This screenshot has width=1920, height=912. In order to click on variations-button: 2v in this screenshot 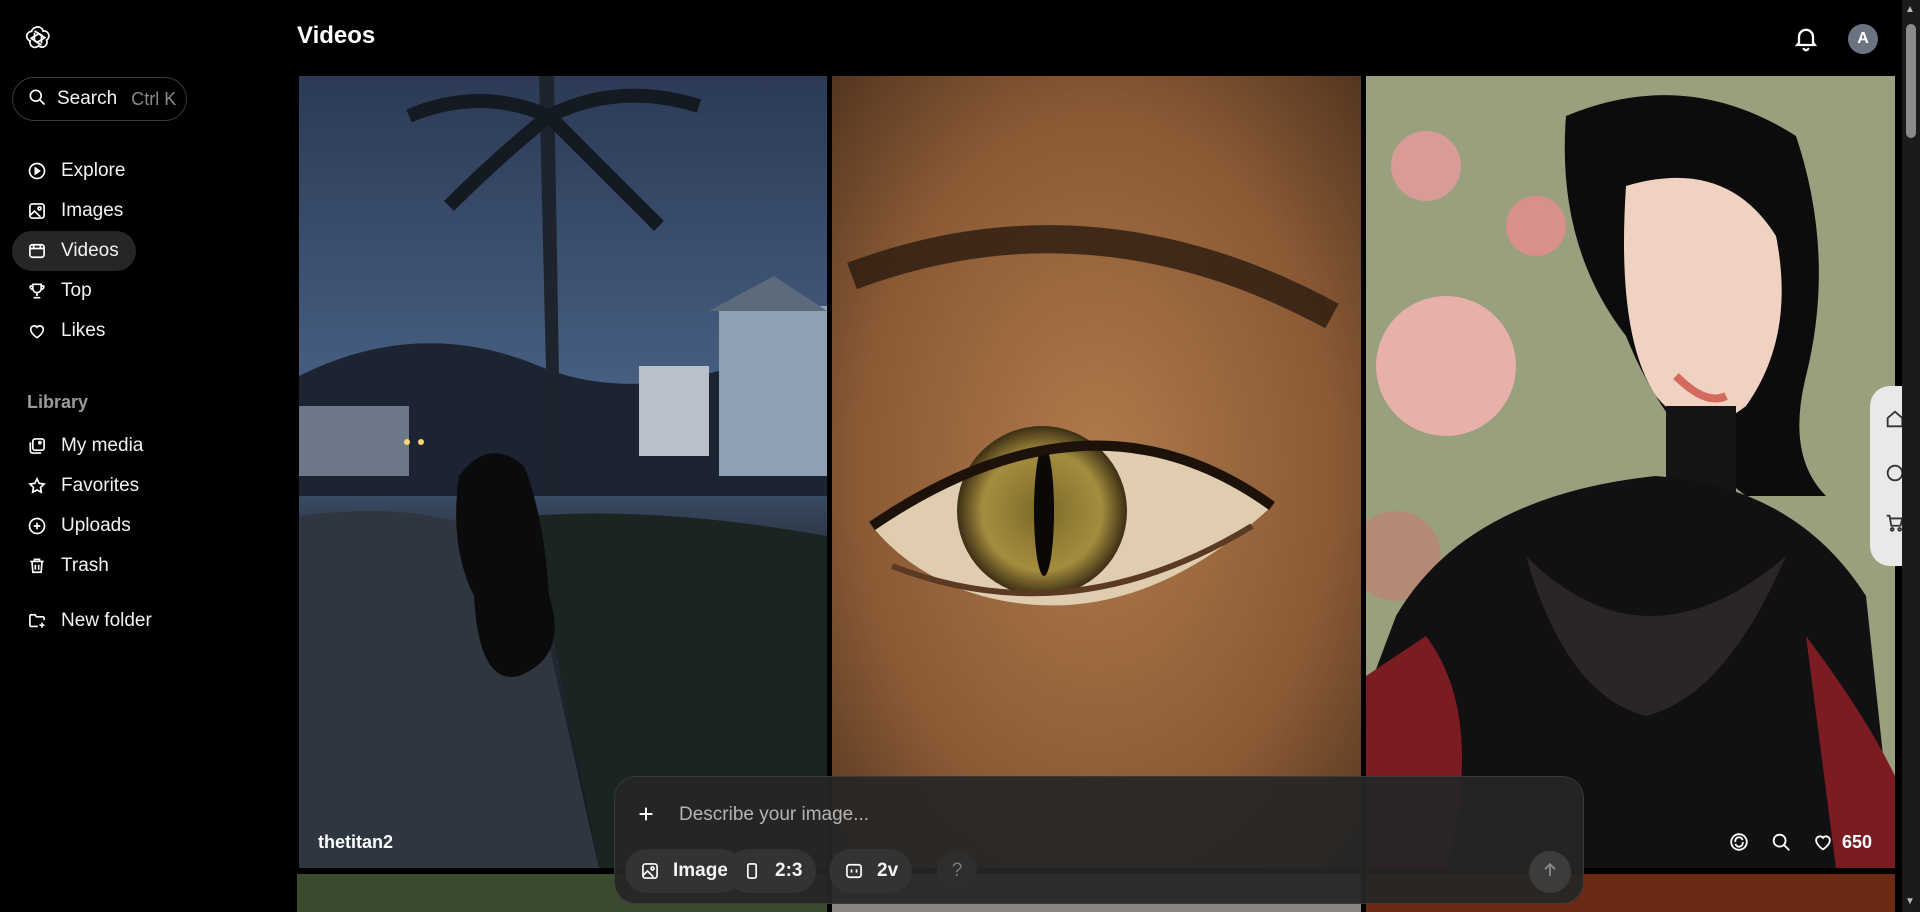, I will do `click(871, 871)`.